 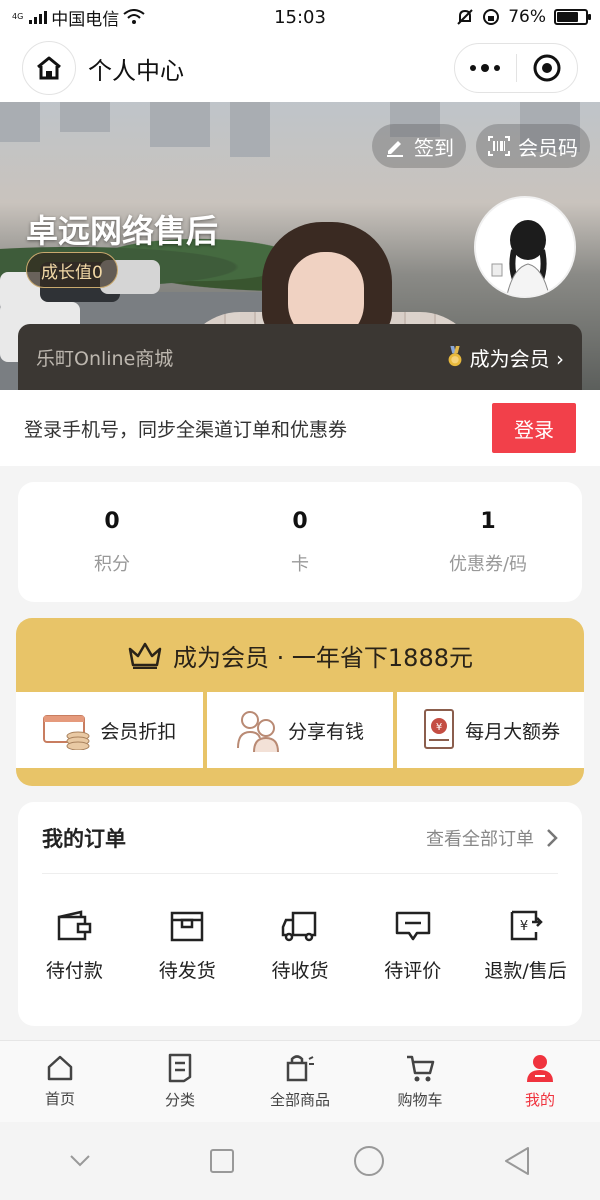 What do you see at coordinates (300, 971) in the screenshot?
I see `order-status-label: 待收货` at bounding box center [300, 971].